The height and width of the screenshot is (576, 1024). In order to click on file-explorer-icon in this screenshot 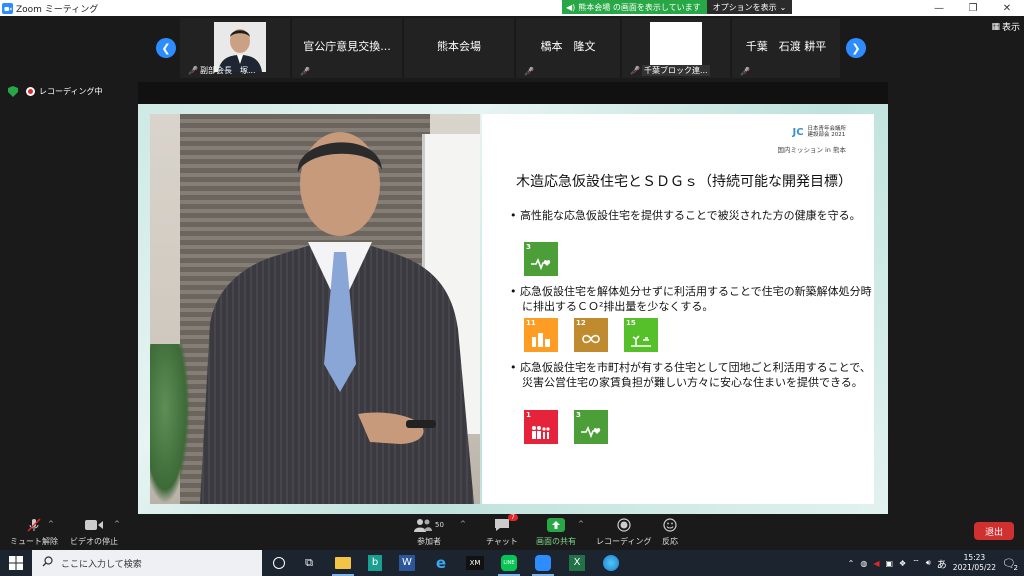, I will do `click(343, 563)`.